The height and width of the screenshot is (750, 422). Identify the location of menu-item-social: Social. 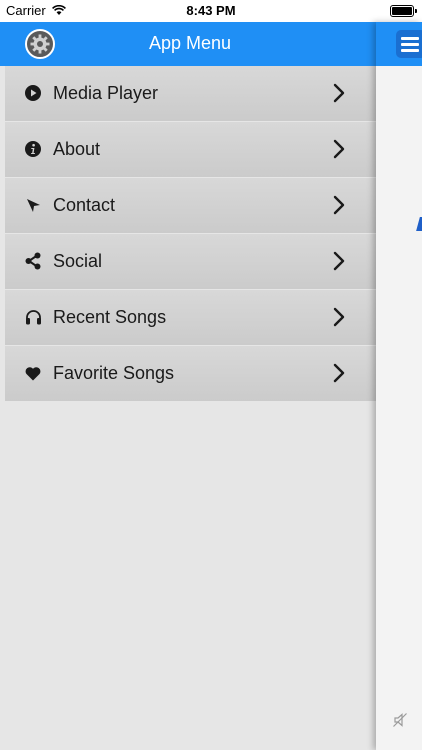
(190, 261).